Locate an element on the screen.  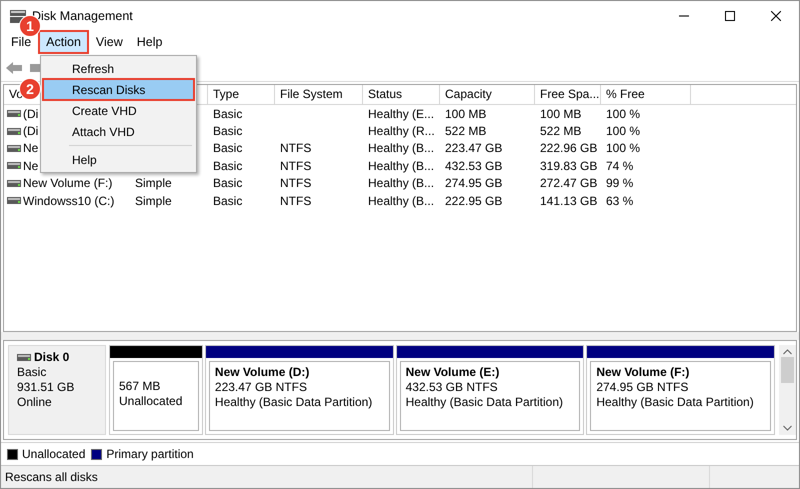
legend-label: Unallocated is located at coordinates (54, 454).